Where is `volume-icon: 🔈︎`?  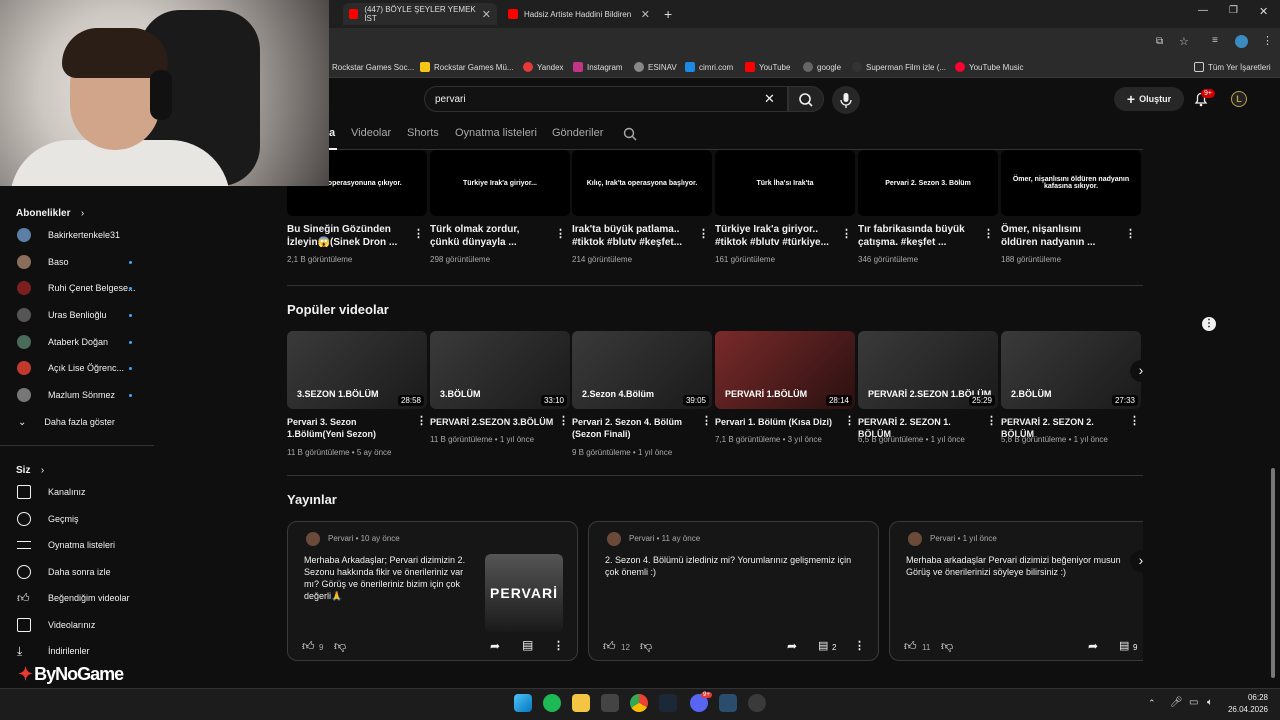
volume-icon: 🔈︎ is located at coordinates (1210, 702).